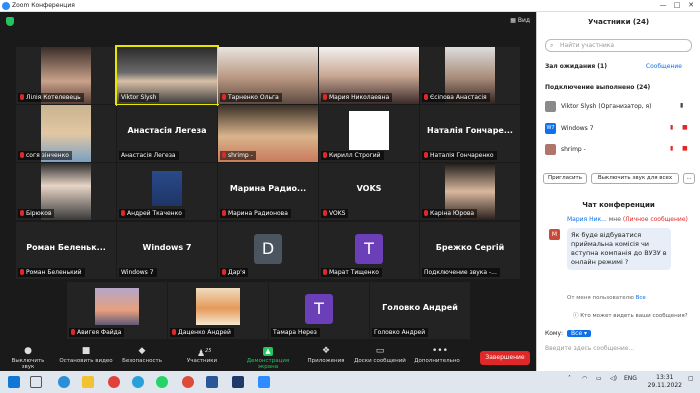 The image size is (700, 393). I want to click on security-button: ◆ Безопасность, so click(142, 355).